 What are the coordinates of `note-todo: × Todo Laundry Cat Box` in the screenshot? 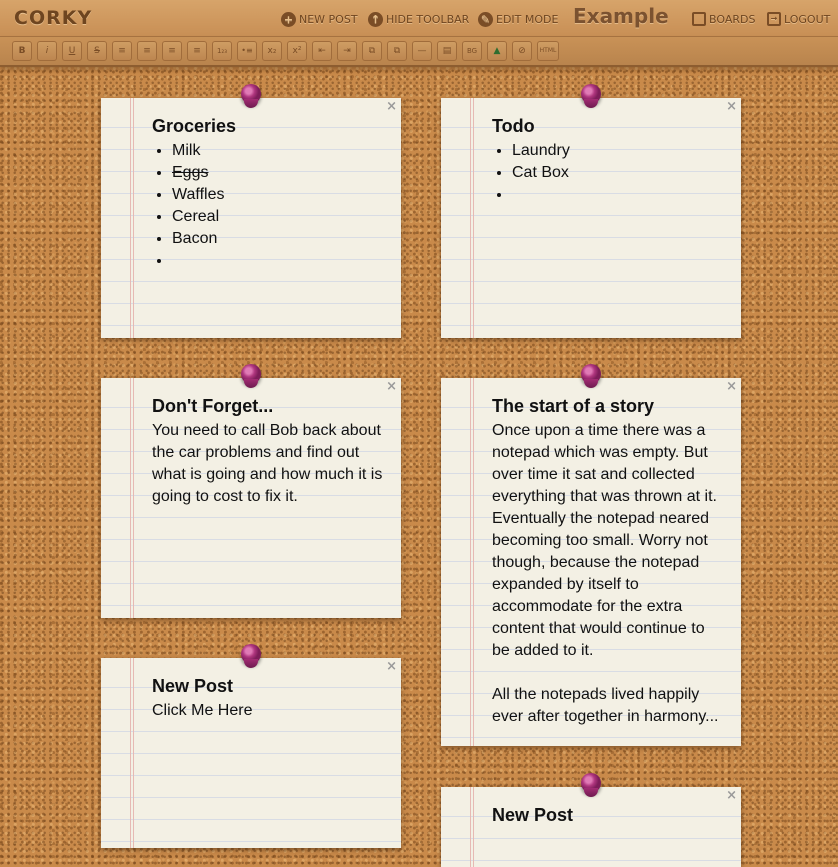 It's located at (591, 211).